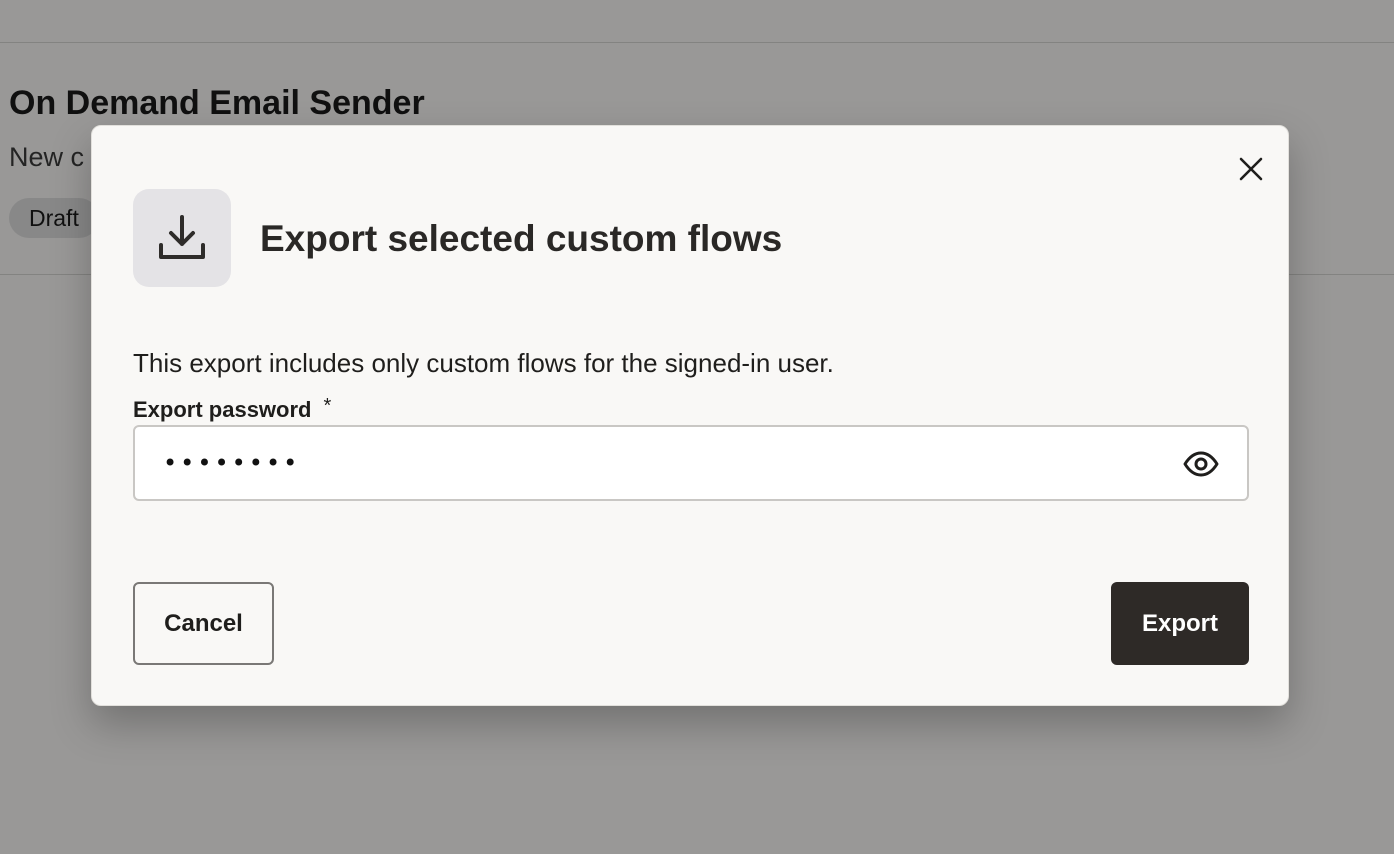  Describe the element at coordinates (327, 406) in the screenshot. I see `required-indicator: *` at that location.